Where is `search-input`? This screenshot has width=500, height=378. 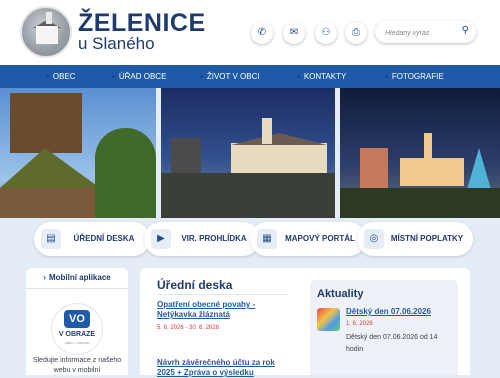 search-input is located at coordinates (424, 33).